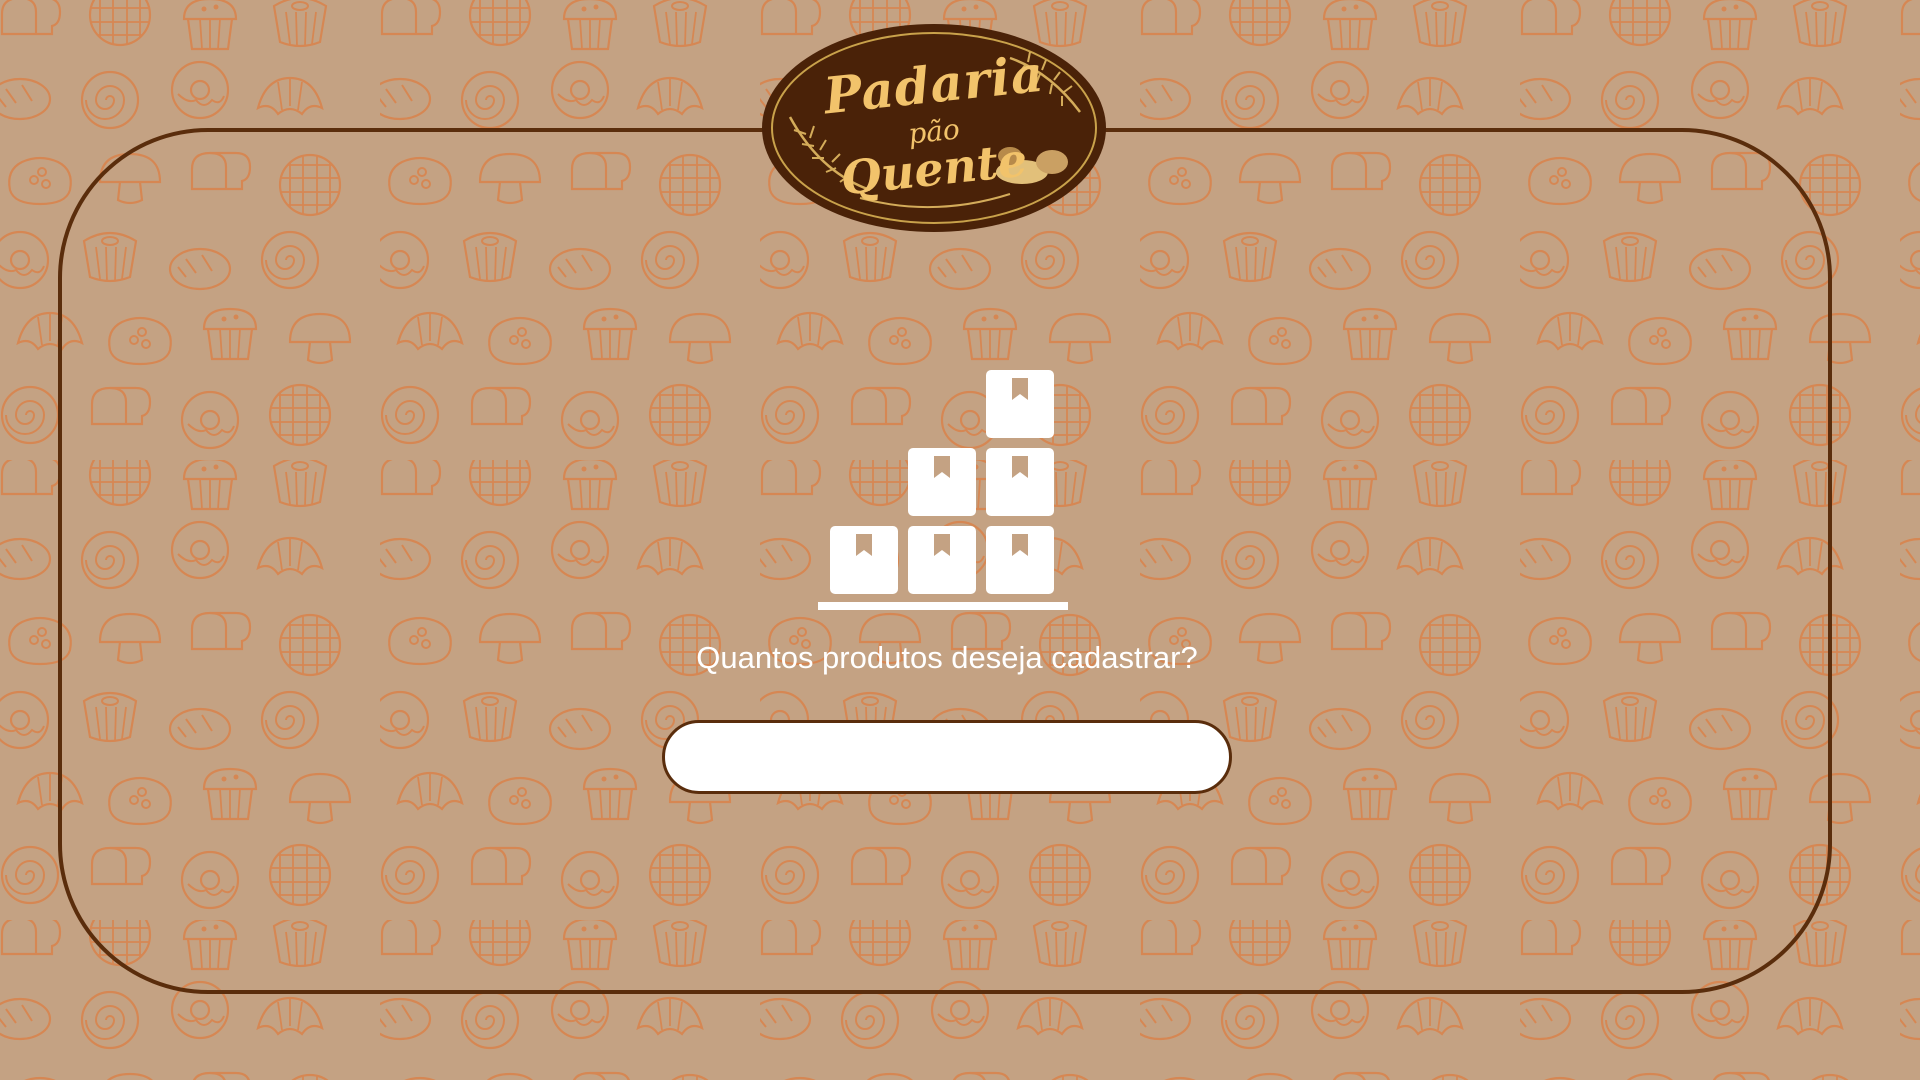 The image size is (1920, 1080). Describe the element at coordinates (947, 657) in the screenshot. I see `product-count-question: Quantos produtos deseja cadastrar?` at that location.